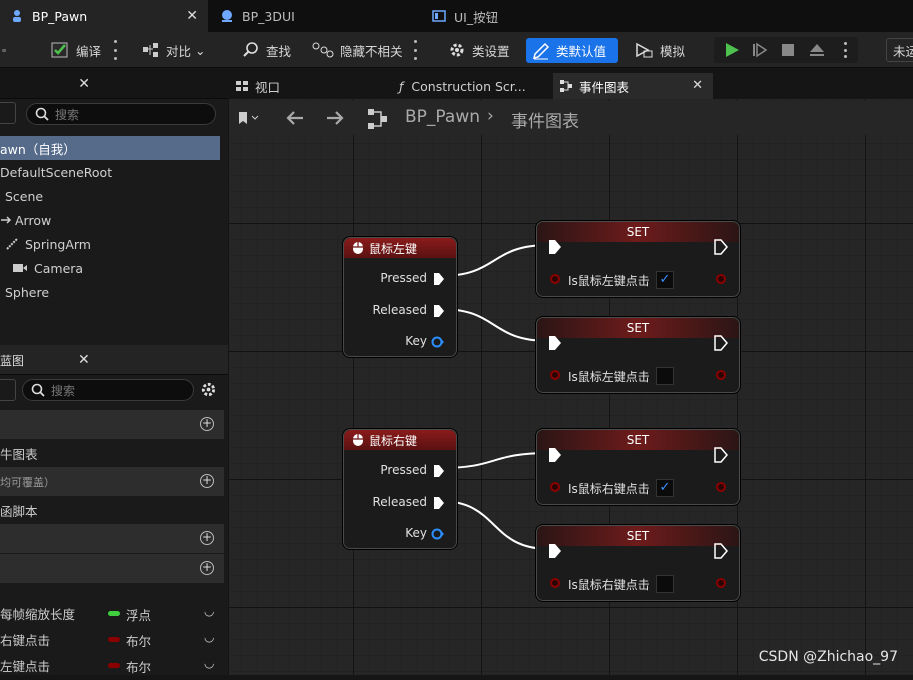 This screenshot has width=913, height=680. Describe the element at coordinates (112, 568) in the screenshot. I see `section-variables: +` at that location.